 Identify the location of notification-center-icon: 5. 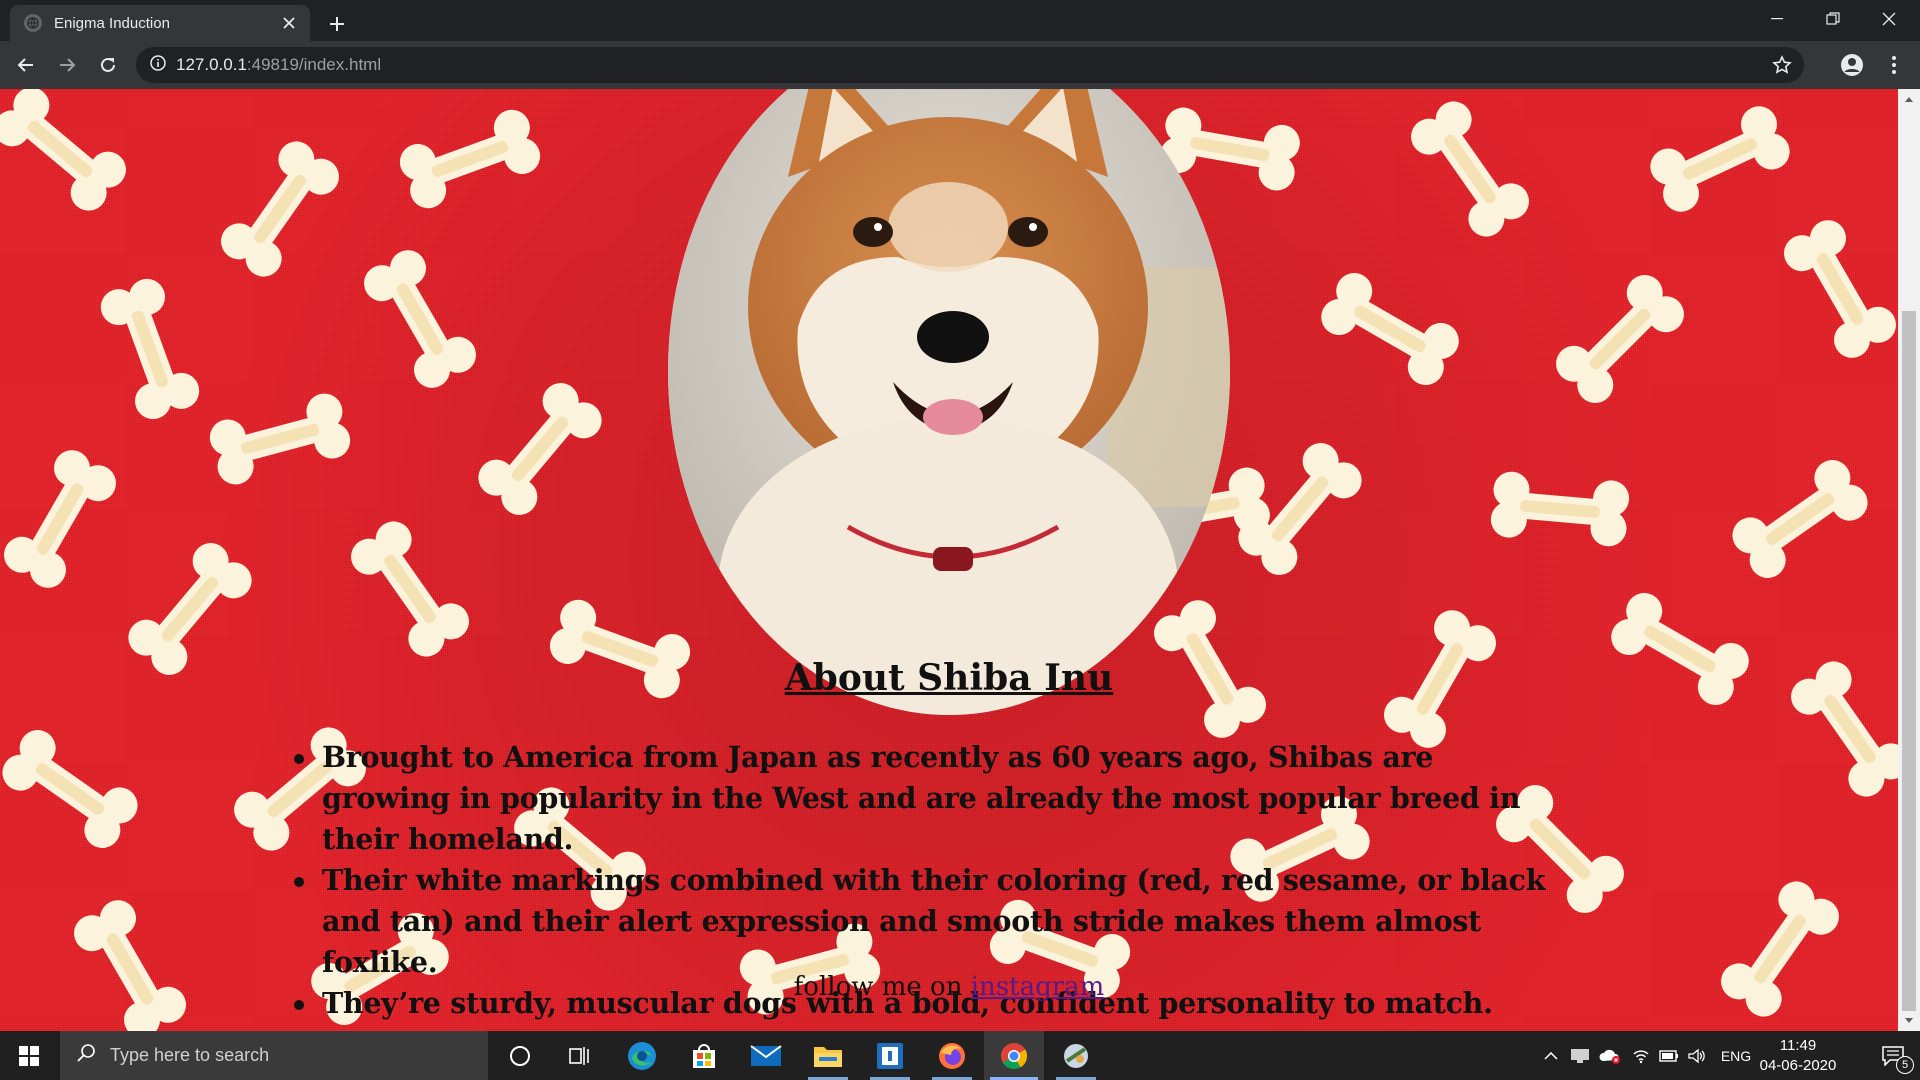
(1893, 1055).